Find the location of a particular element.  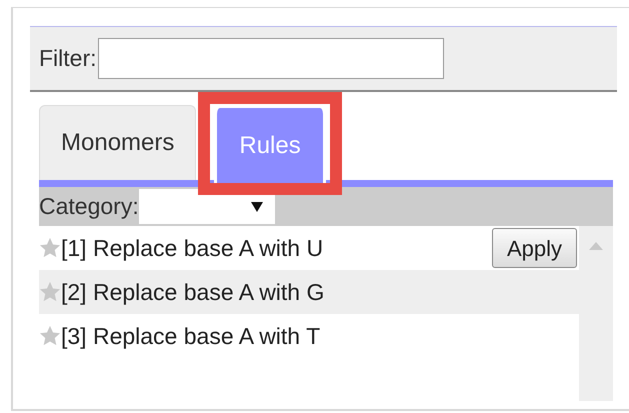

rule-text: [2] Replace base A with G is located at coordinates (192, 292).